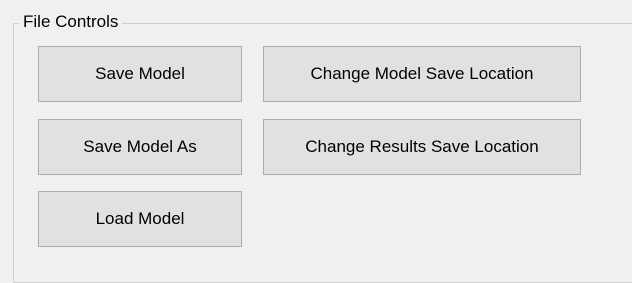 The height and width of the screenshot is (283, 632). Describe the element at coordinates (140, 74) in the screenshot. I see `save-model-button: Save Model` at that location.